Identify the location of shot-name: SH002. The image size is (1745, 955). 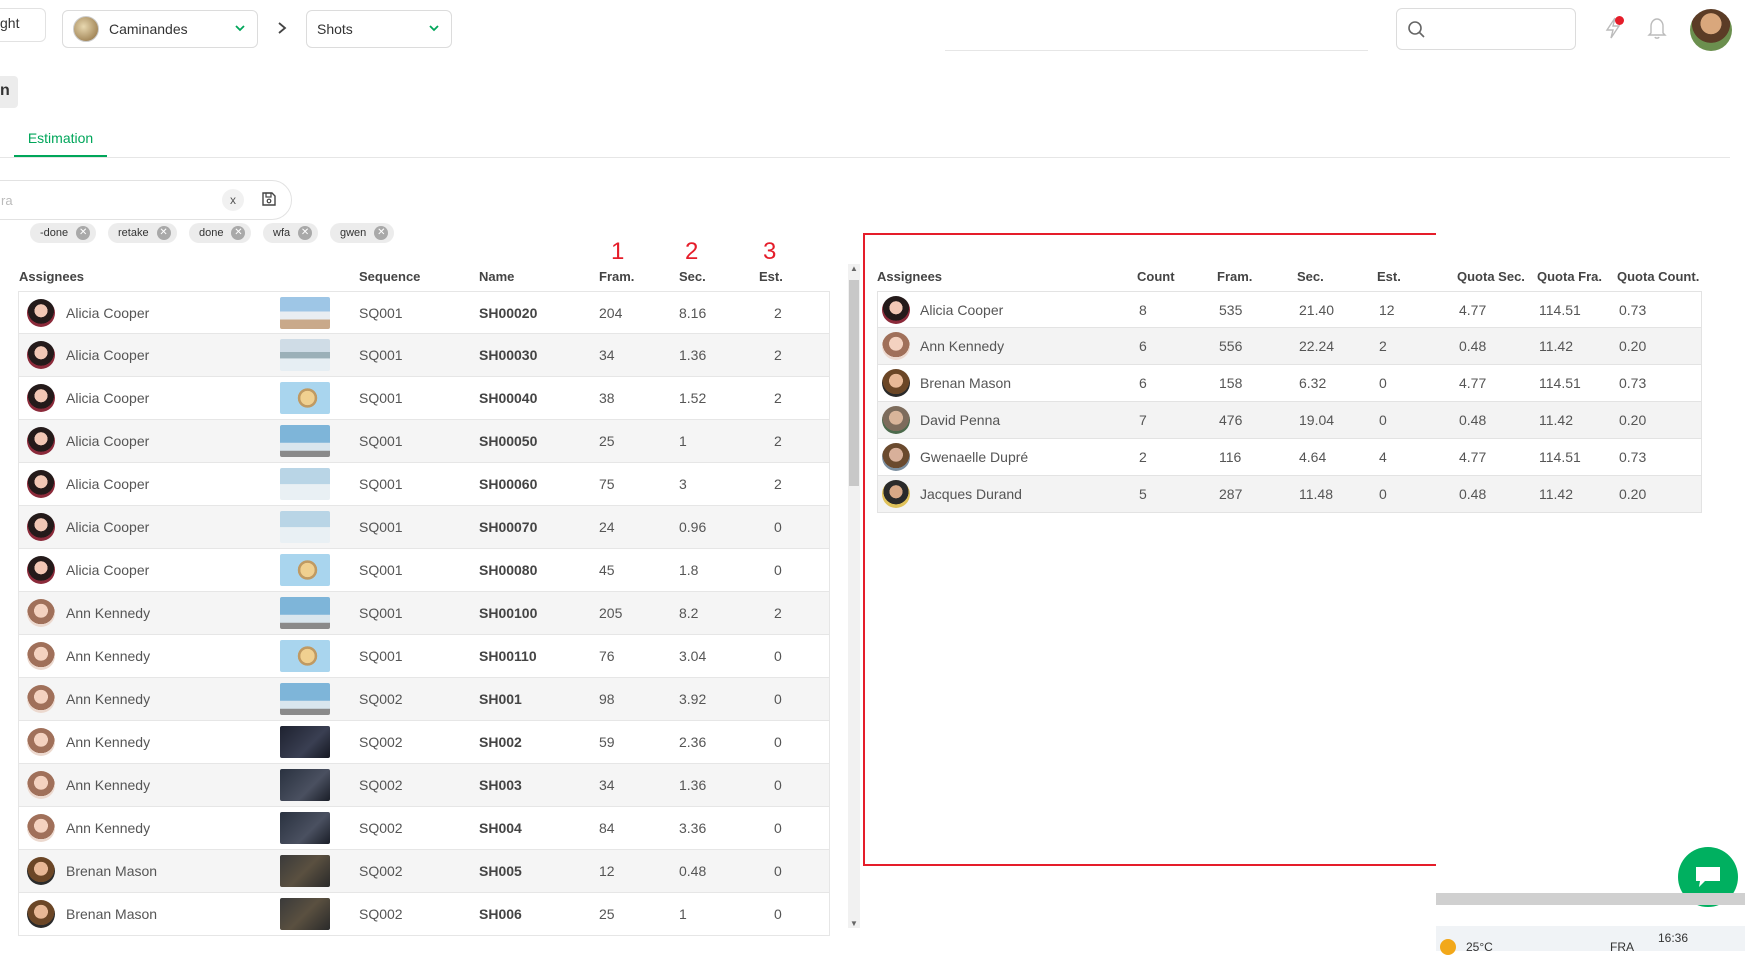
(500, 742).